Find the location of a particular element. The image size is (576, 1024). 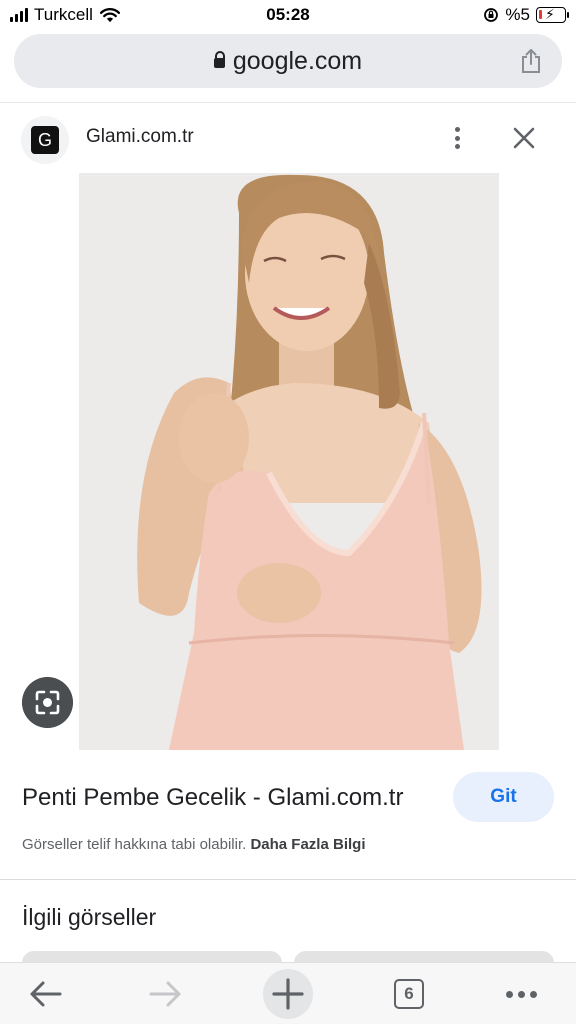

plus-icon is located at coordinates (288, 994).